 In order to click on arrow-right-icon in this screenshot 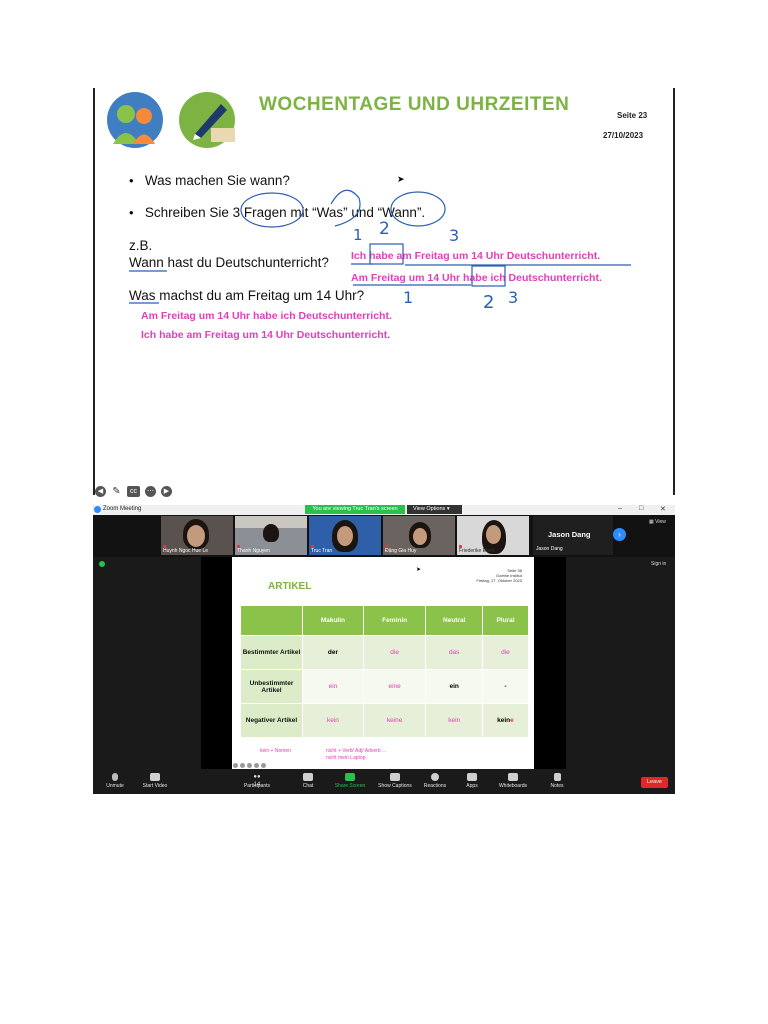, I will do `click(263, 765)`.